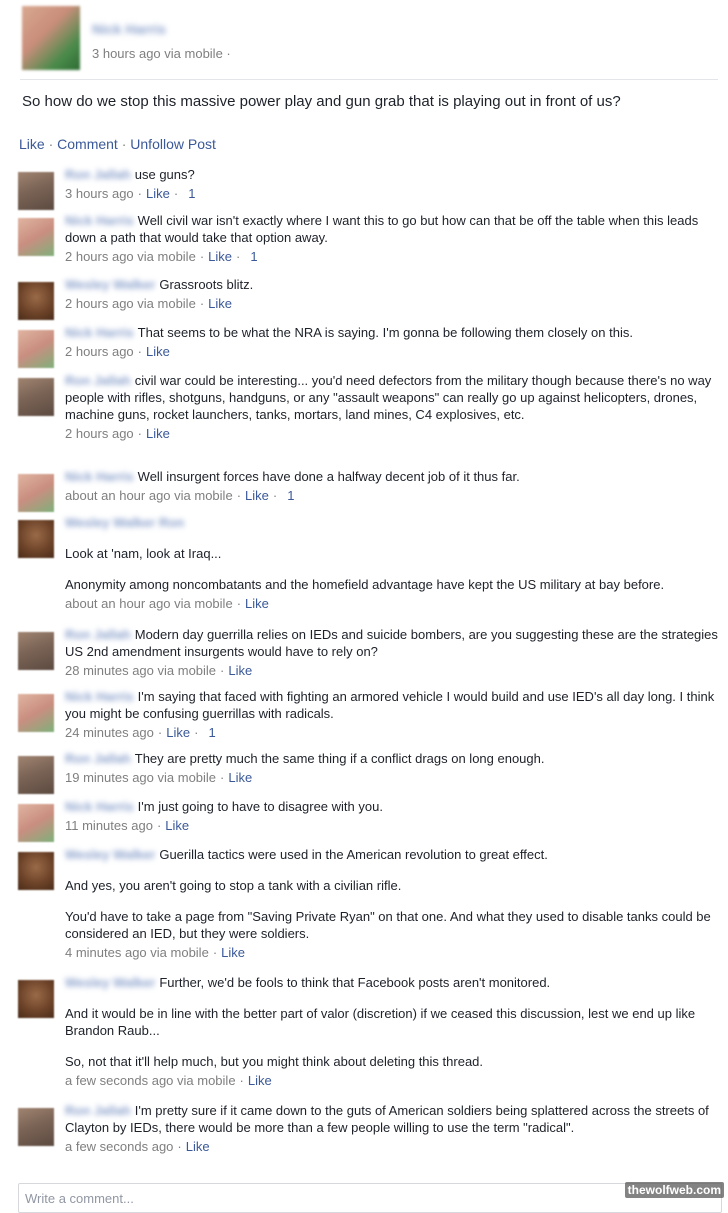 This screenshot has height=1213, width=728. Describe the element at coordinates (173, 144) in the screenshot. I see `unfollow-post-link: Unfollow Post` at that location.